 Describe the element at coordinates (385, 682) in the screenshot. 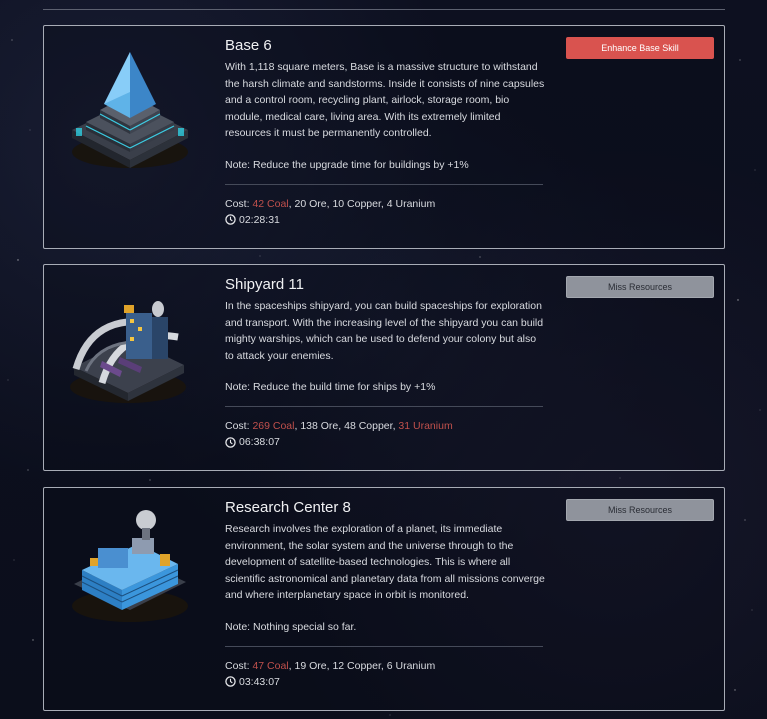

I see `build-time: 03:43:07` at that location.